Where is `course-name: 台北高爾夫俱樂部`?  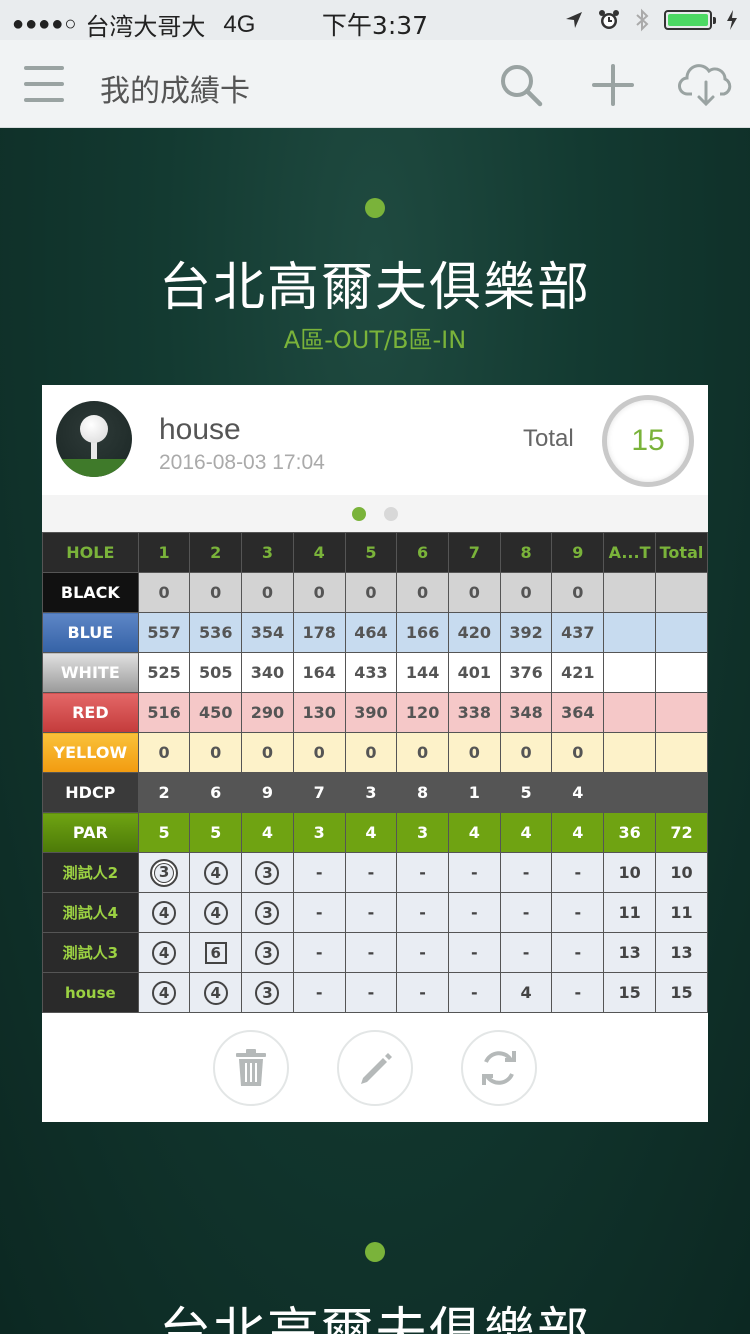
course-name: 台北高爾夫俱樂部 is located at coordinates (374, 288).